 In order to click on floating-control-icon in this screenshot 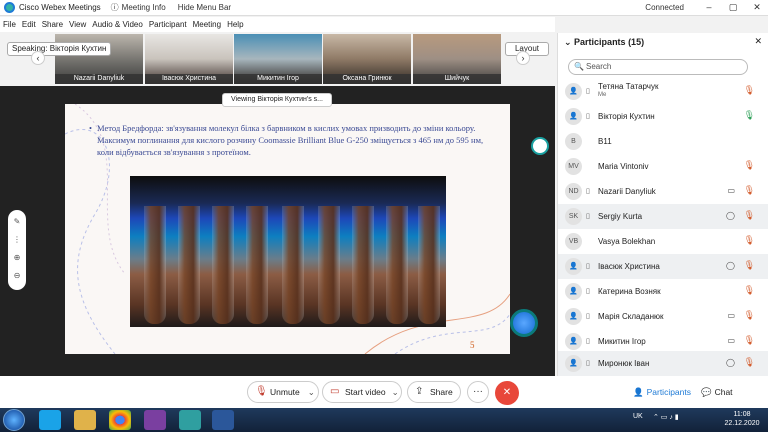, I will do `click(524, 323)`.